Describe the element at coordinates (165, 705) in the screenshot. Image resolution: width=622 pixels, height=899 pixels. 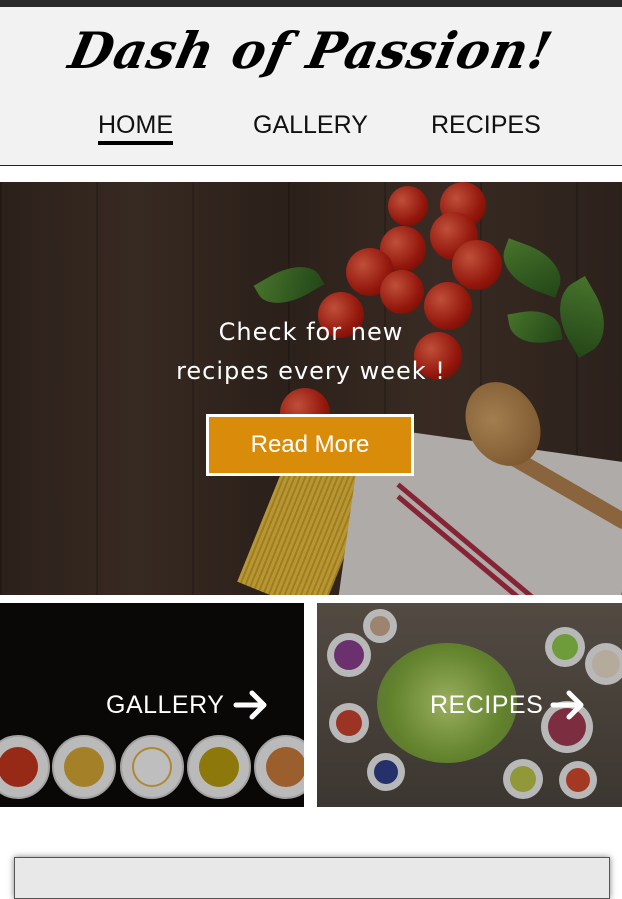
I see `gallery-tile-label: GALLERY` at that location.